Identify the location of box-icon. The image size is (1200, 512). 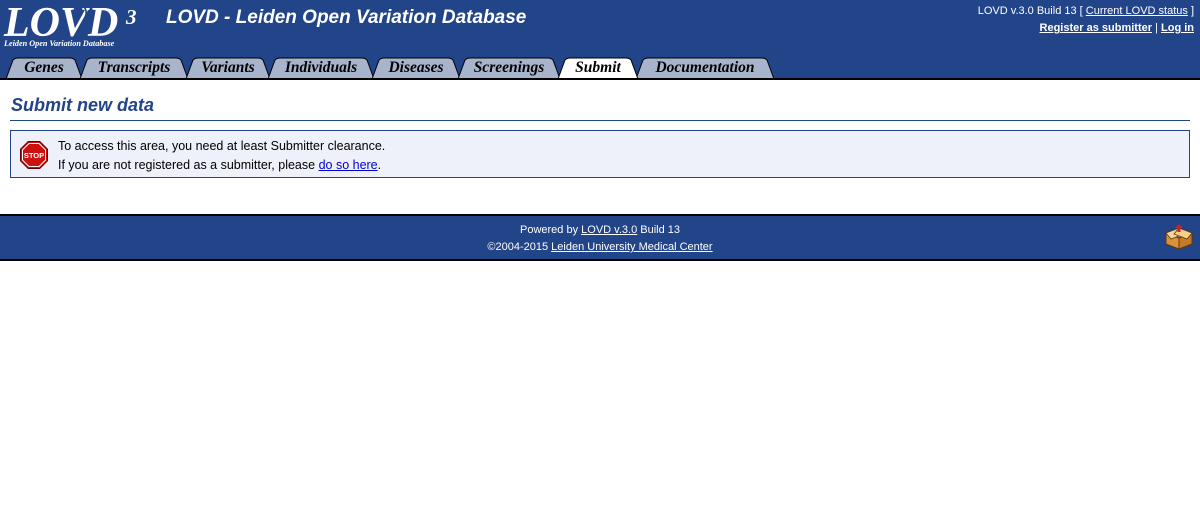
(1179, 237).